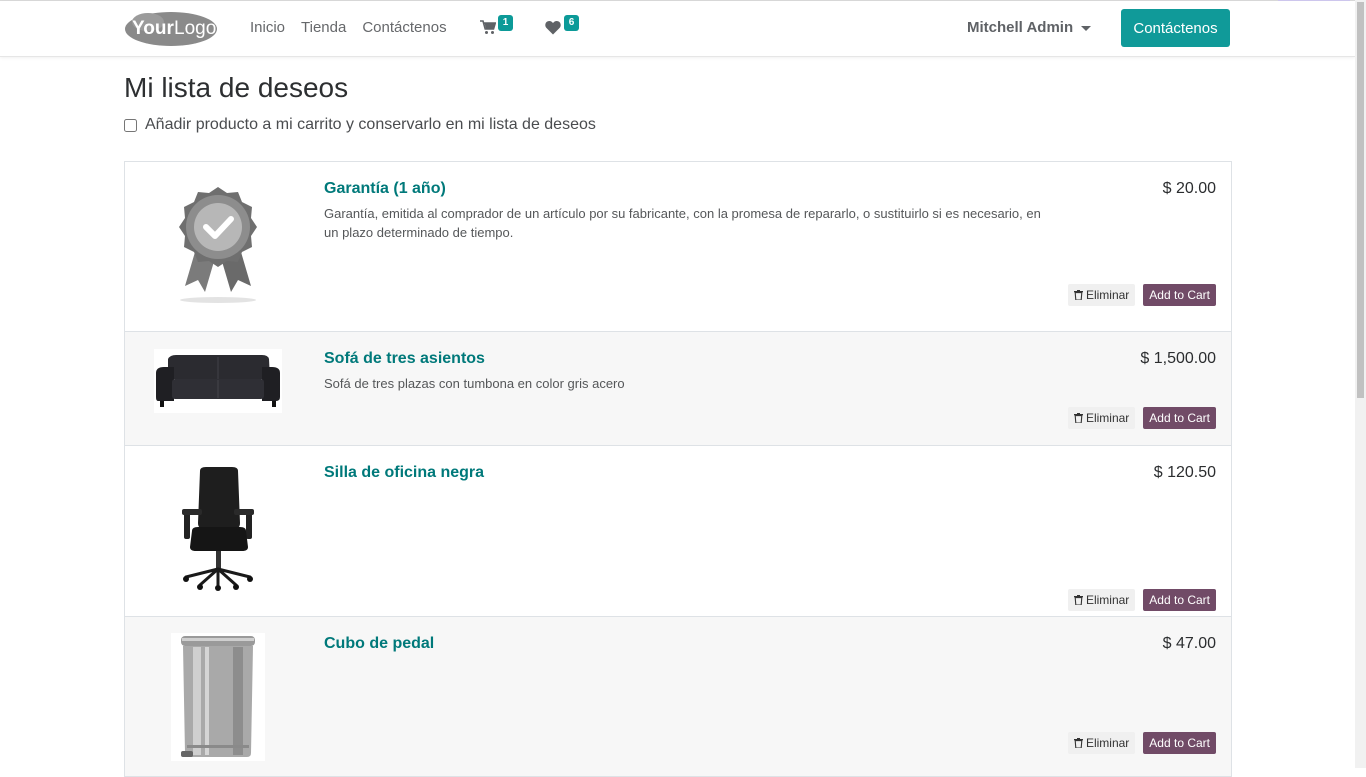  Describe the element at coordinates (404, 359) in the screenshot. I see `product-name-link: Sofá de tres asientos` at that location.